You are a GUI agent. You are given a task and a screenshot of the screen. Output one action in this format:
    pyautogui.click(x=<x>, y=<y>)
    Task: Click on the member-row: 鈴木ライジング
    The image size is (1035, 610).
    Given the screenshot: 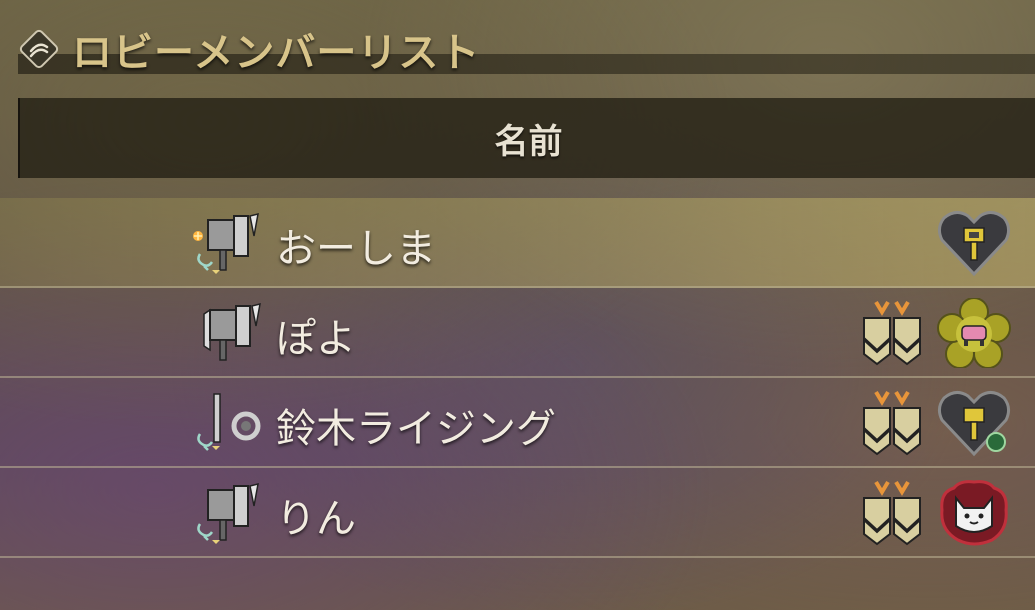 What is the action you would take?
    pyautogui.click(x=517, y=423)
    